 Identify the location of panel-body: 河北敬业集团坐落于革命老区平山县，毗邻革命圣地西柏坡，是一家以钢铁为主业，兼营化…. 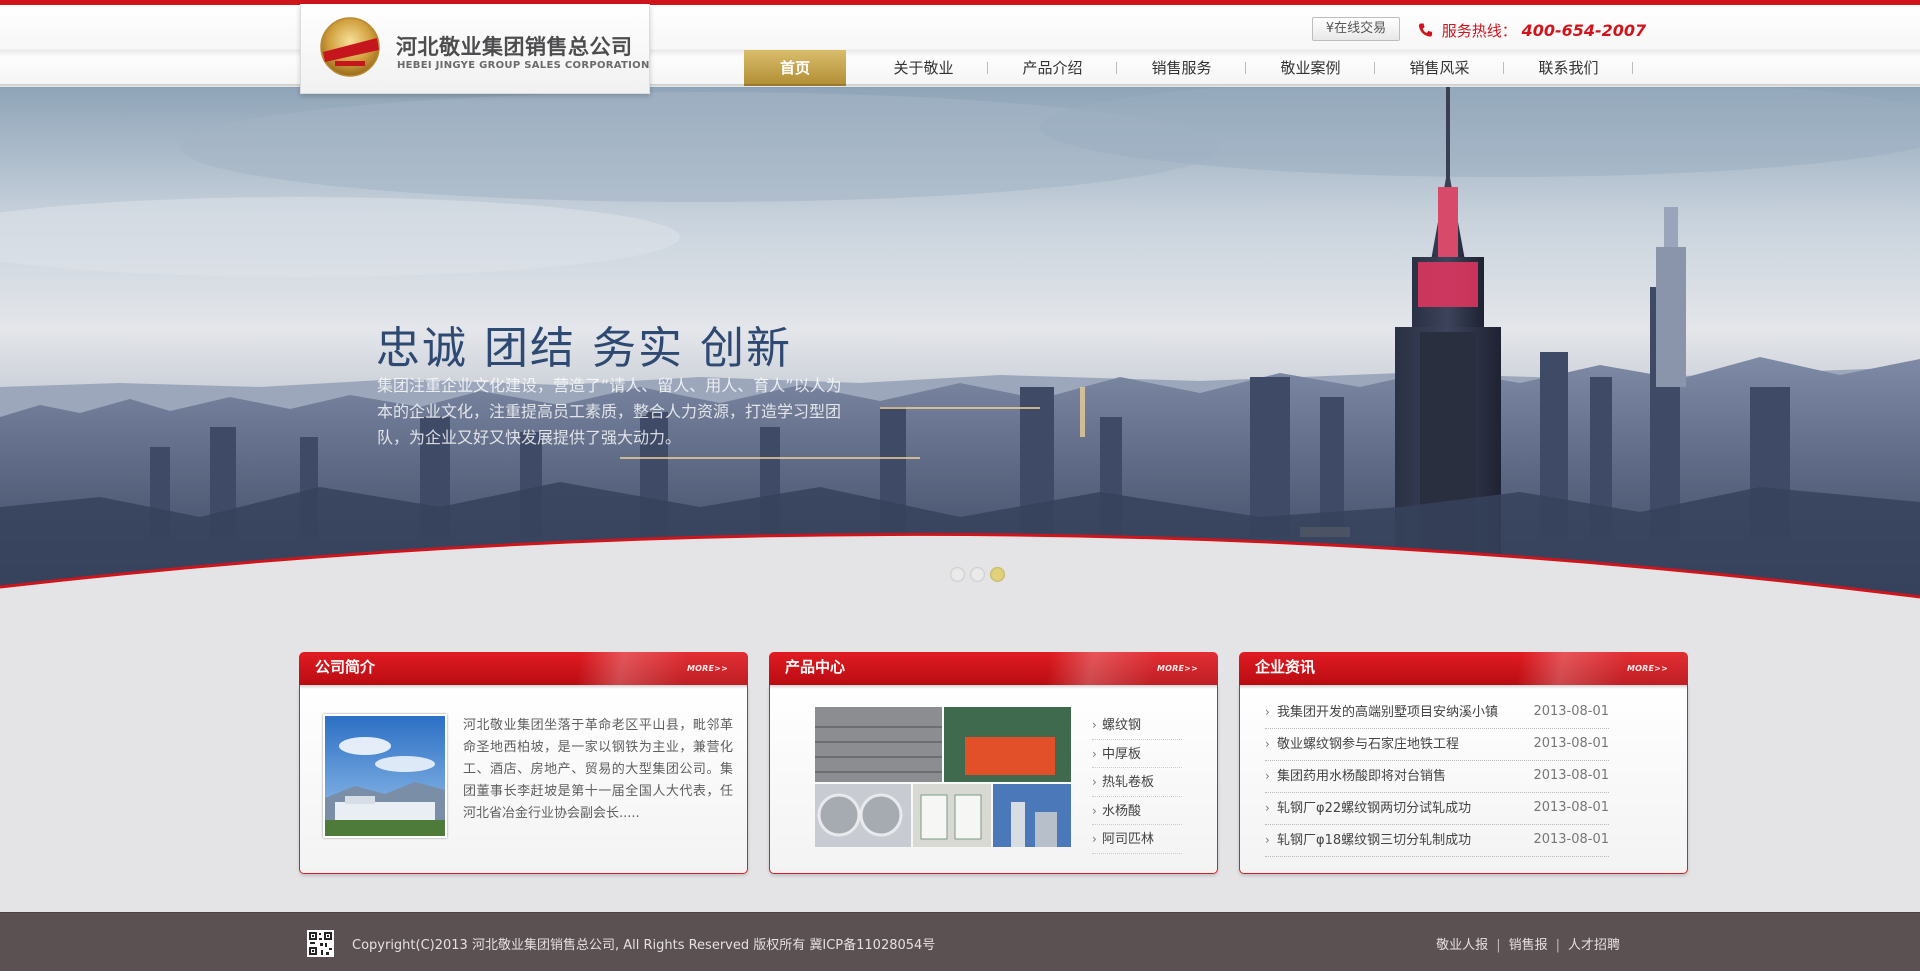
(523, 779).